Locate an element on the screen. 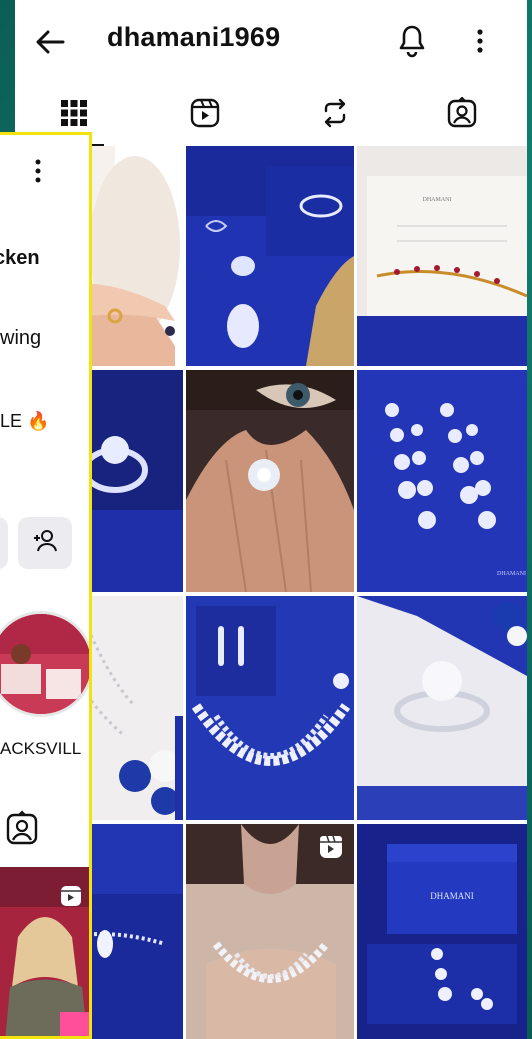 This screenshot has height=1039, width=532. reposts-icon is located at coordinates (335, 115).